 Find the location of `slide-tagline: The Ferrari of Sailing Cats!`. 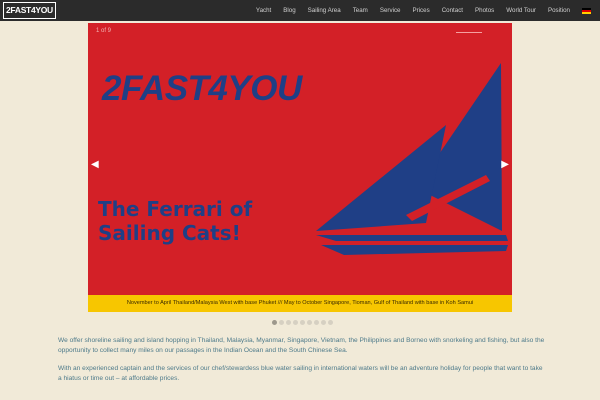

slide-tagline: The Ferrari of Sailing Cats! is located at coordinates (188, 221).